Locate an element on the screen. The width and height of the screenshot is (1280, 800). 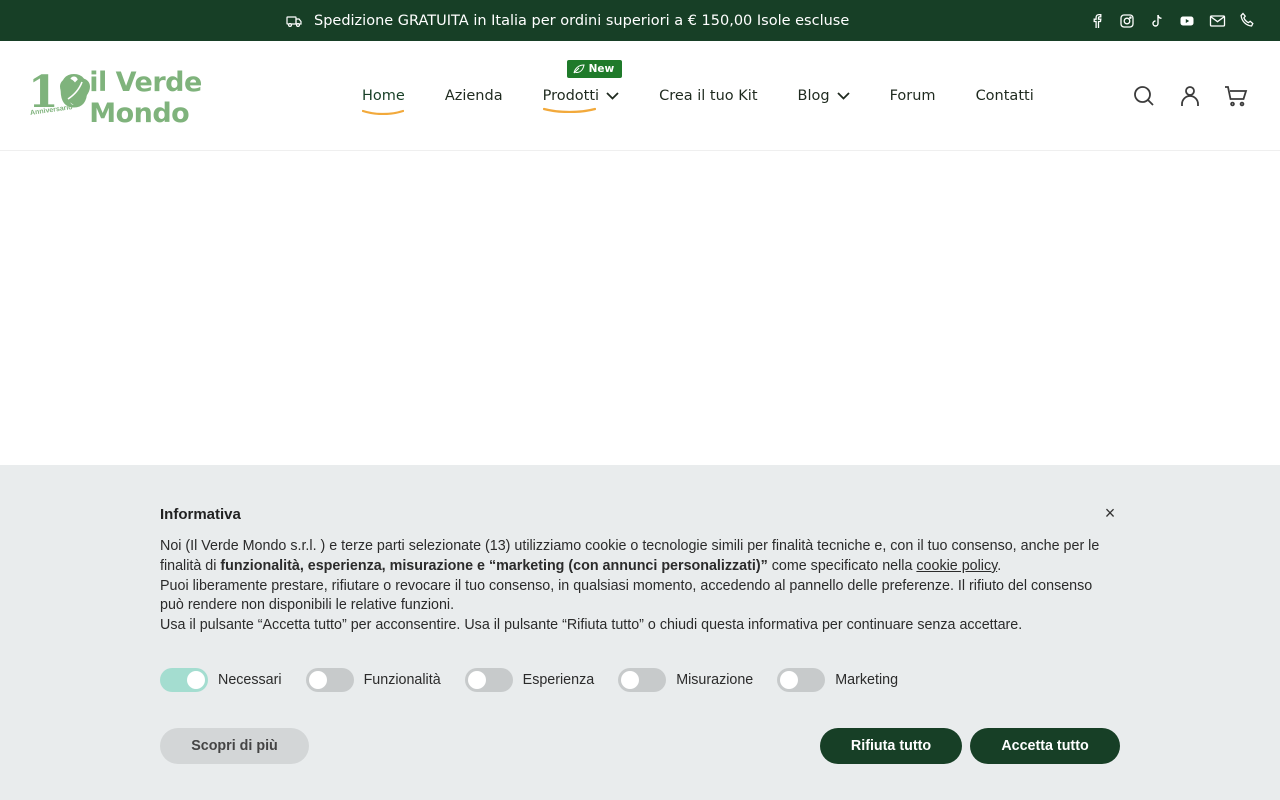
nav-label: Crea il tuo Kit is located at coordinates (708, 96).